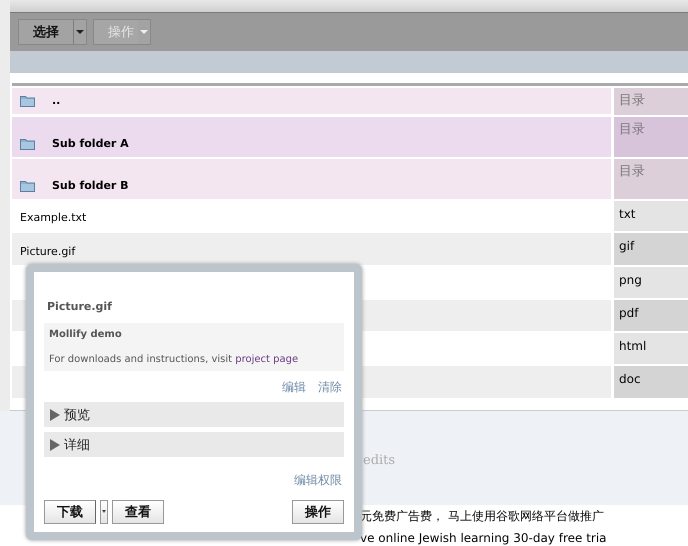 This screenshot has height=546, width=688. Describe the element at coordinates (651, 382) in the screenshot. I see `file-type: doc` at that location.